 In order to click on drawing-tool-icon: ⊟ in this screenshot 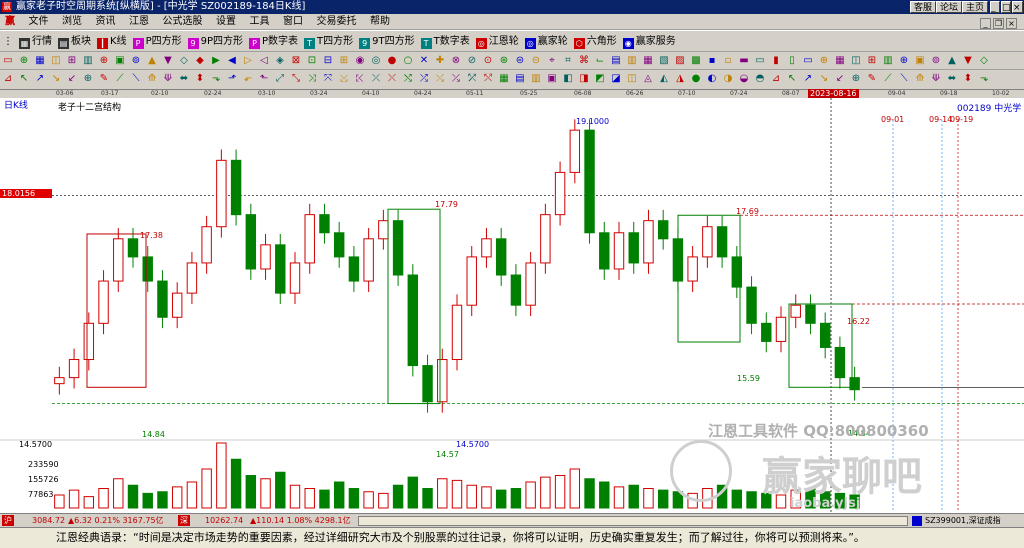, I will do `click(328, 61)`.